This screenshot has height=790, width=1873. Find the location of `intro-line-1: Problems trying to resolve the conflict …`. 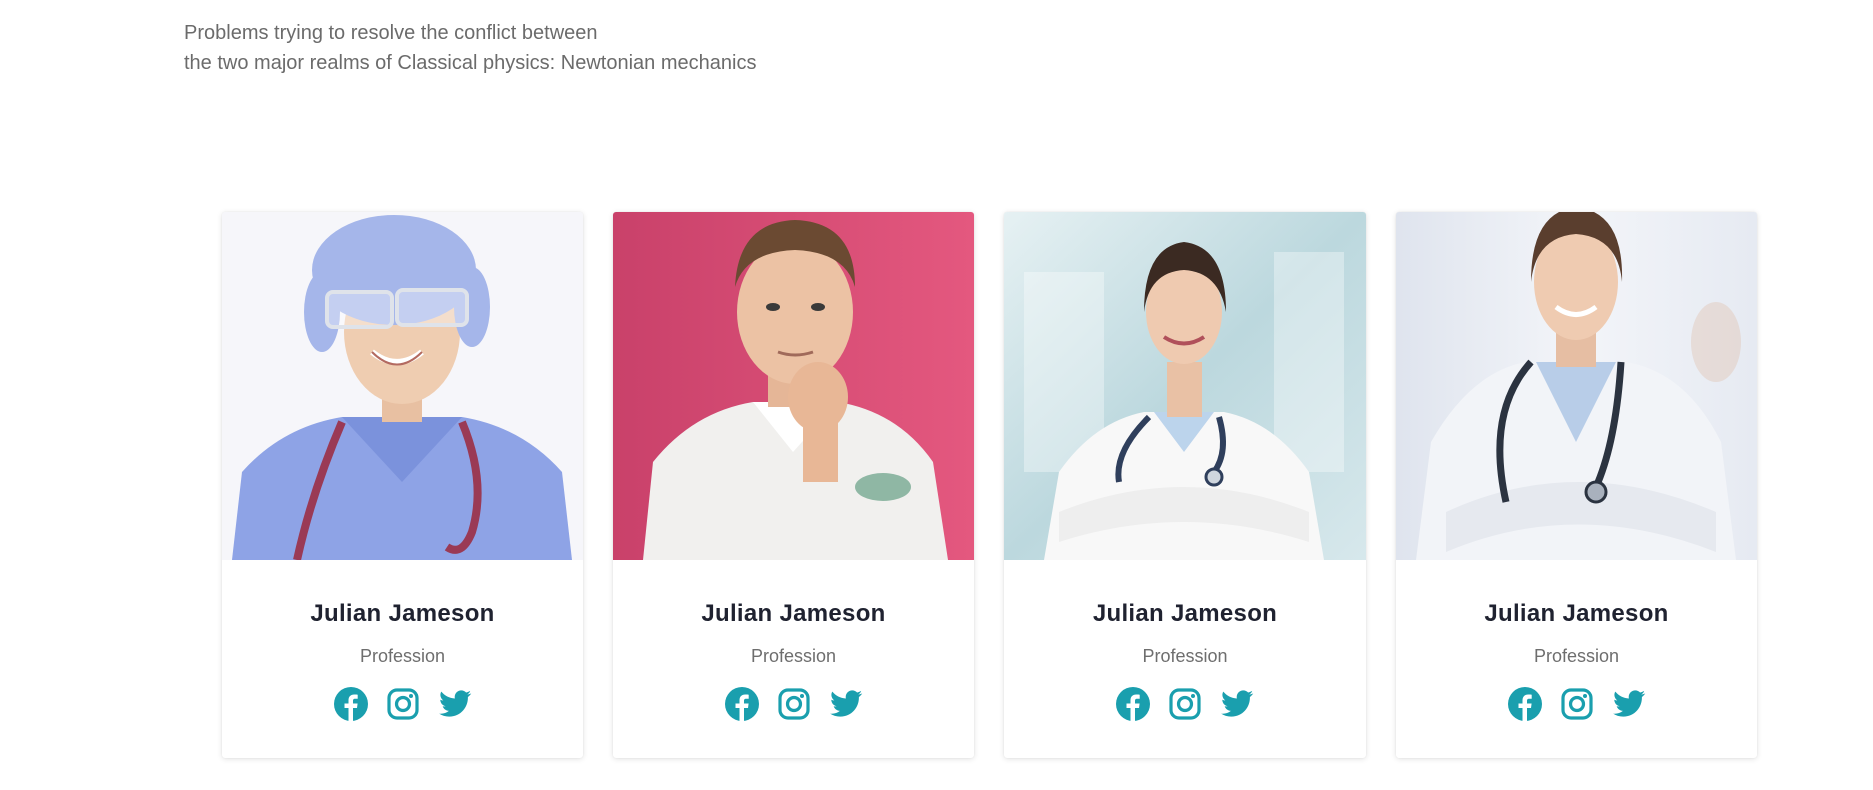

intro-line-1: Problems trying to resolve the conflict … is located at coordinates (391, 33).